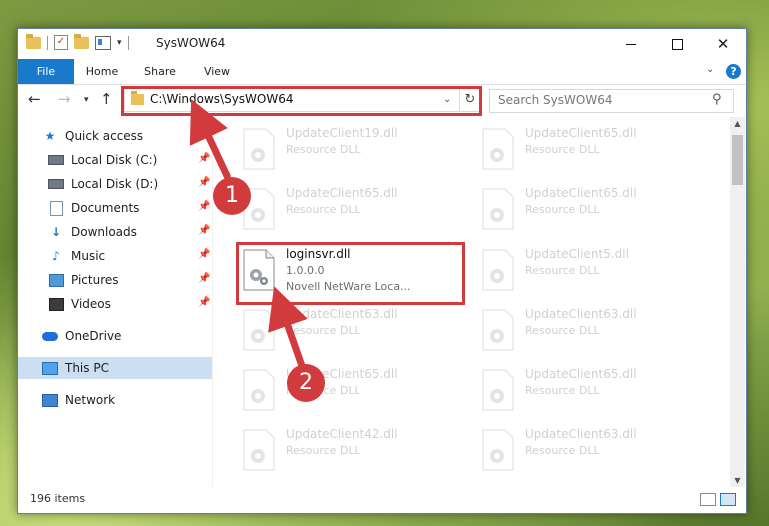 This screenshot has height=526, width=769. I want to click on arrow-to-loginsvr, so click(288, 327).